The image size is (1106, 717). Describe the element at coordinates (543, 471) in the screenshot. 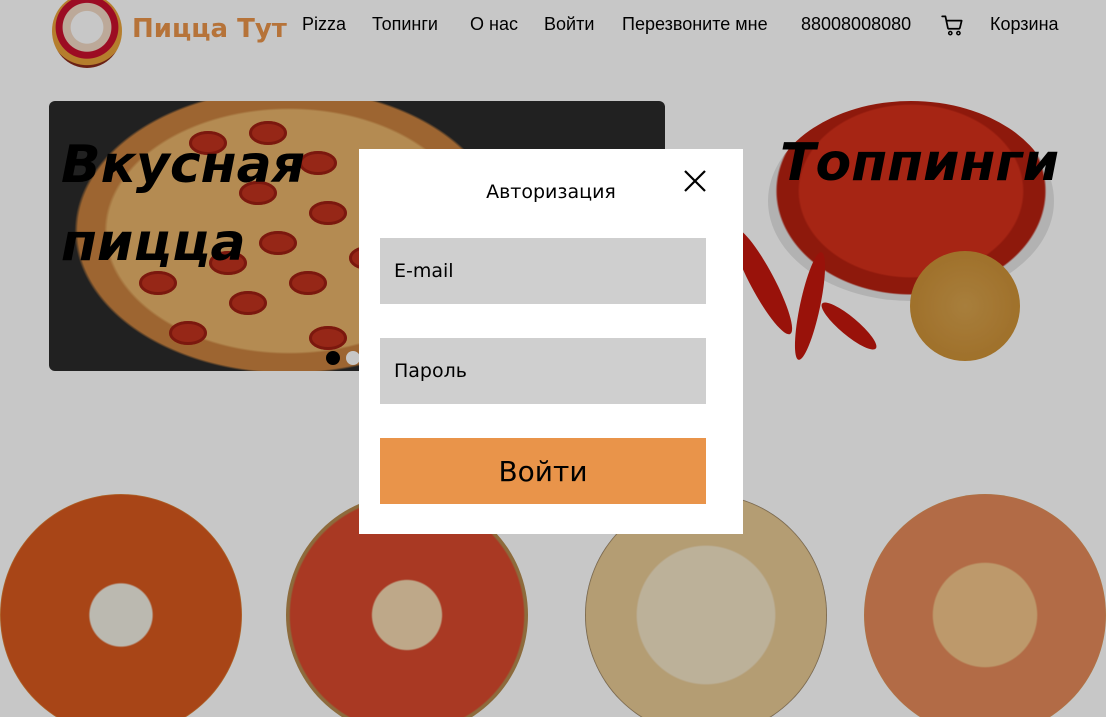

I see `login-button: Войти` at that location.